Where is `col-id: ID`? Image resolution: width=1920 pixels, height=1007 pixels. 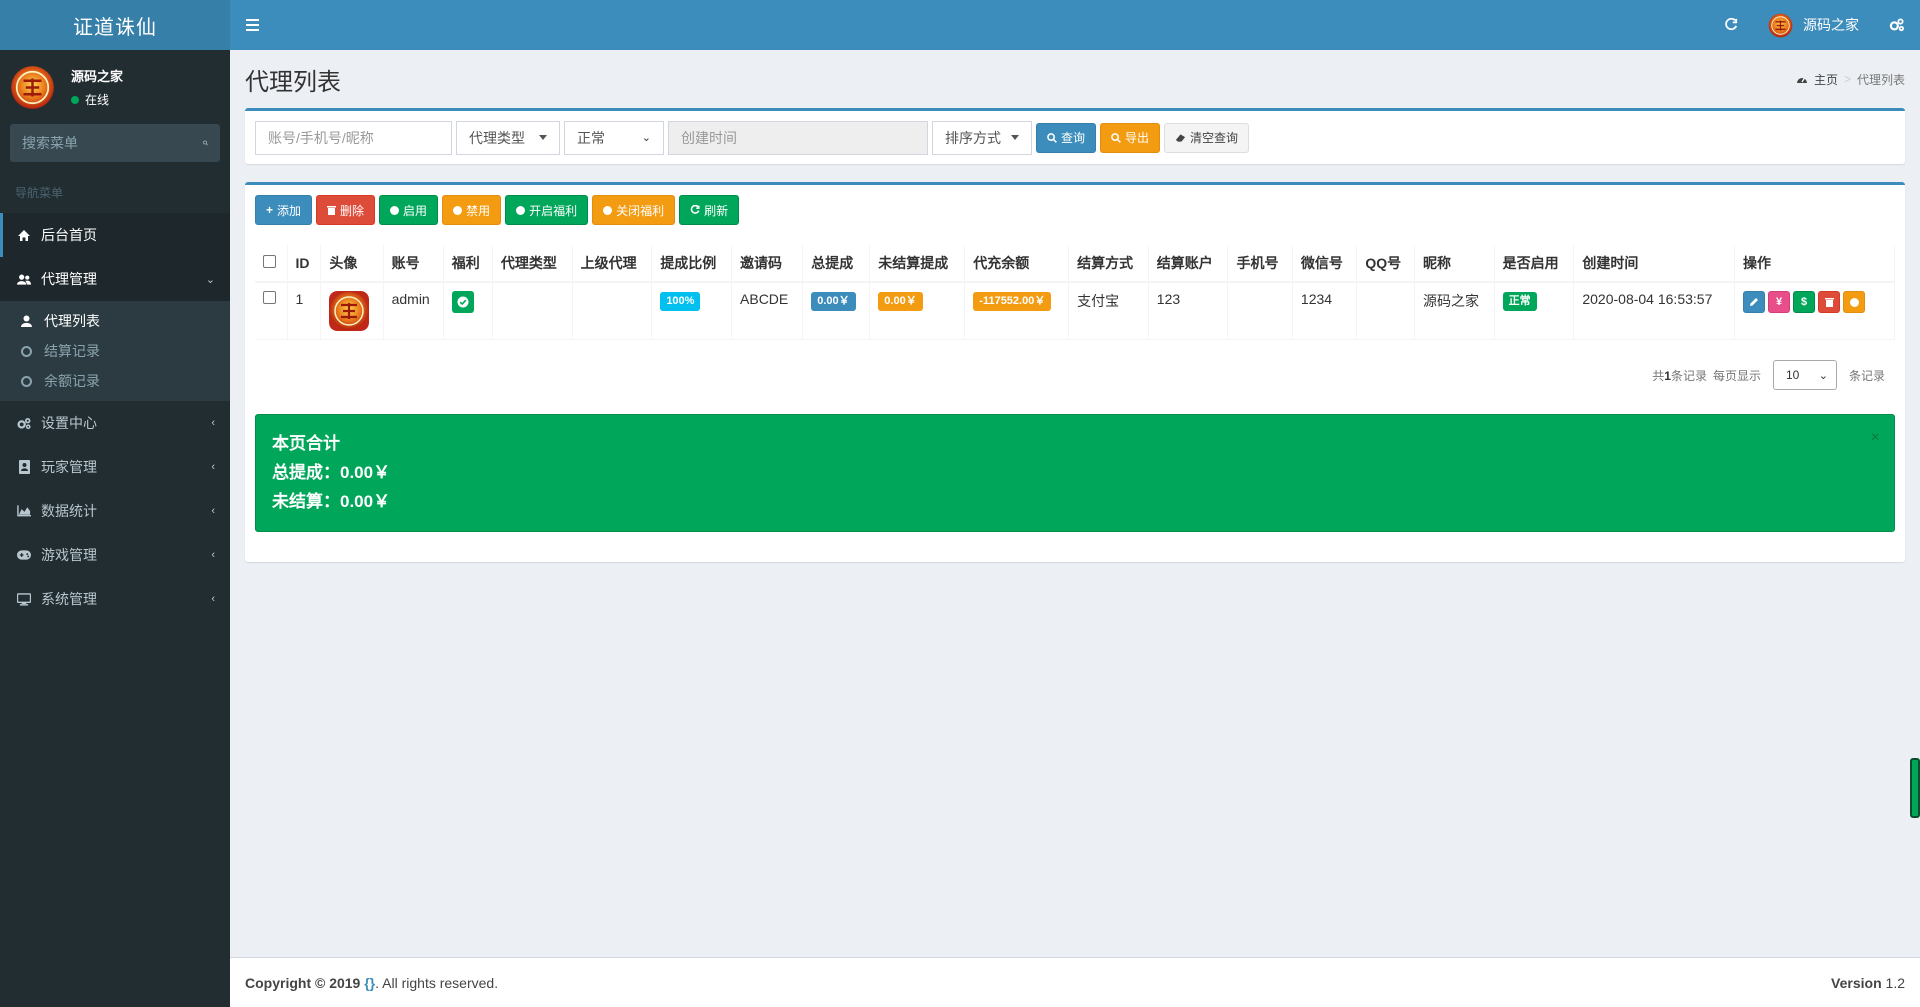 col-id: ID is located at coordinates (304, 264).